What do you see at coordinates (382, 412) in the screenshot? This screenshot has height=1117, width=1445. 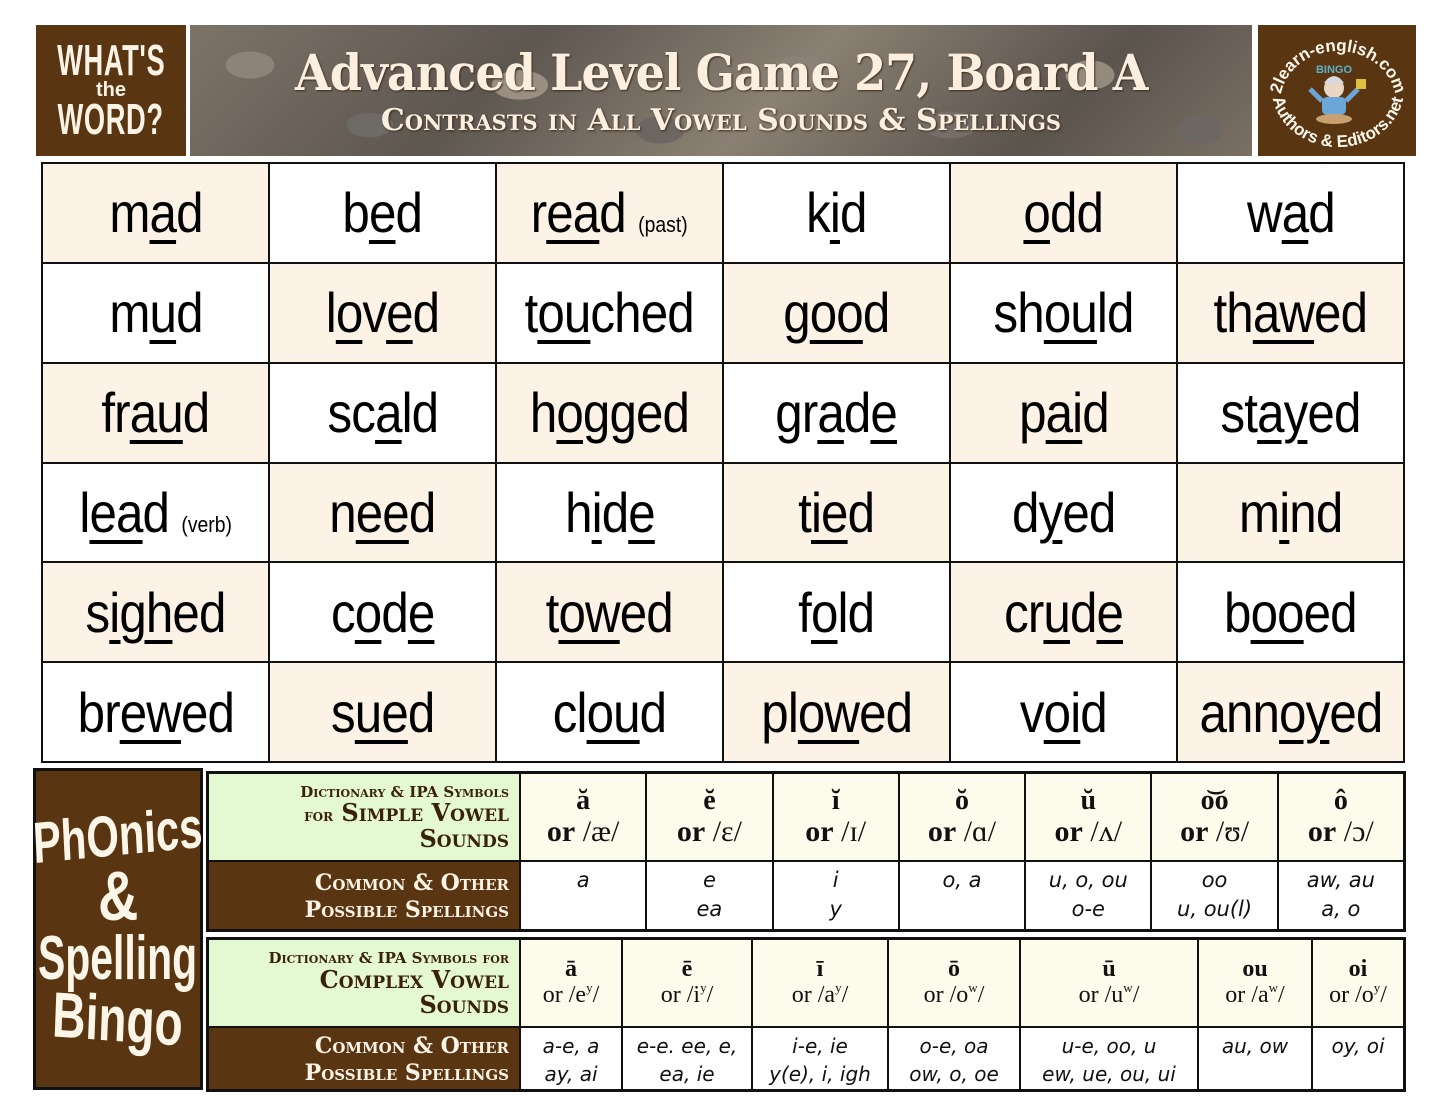 I see `bingo-cell: scald` at bounding box center [382, 412].